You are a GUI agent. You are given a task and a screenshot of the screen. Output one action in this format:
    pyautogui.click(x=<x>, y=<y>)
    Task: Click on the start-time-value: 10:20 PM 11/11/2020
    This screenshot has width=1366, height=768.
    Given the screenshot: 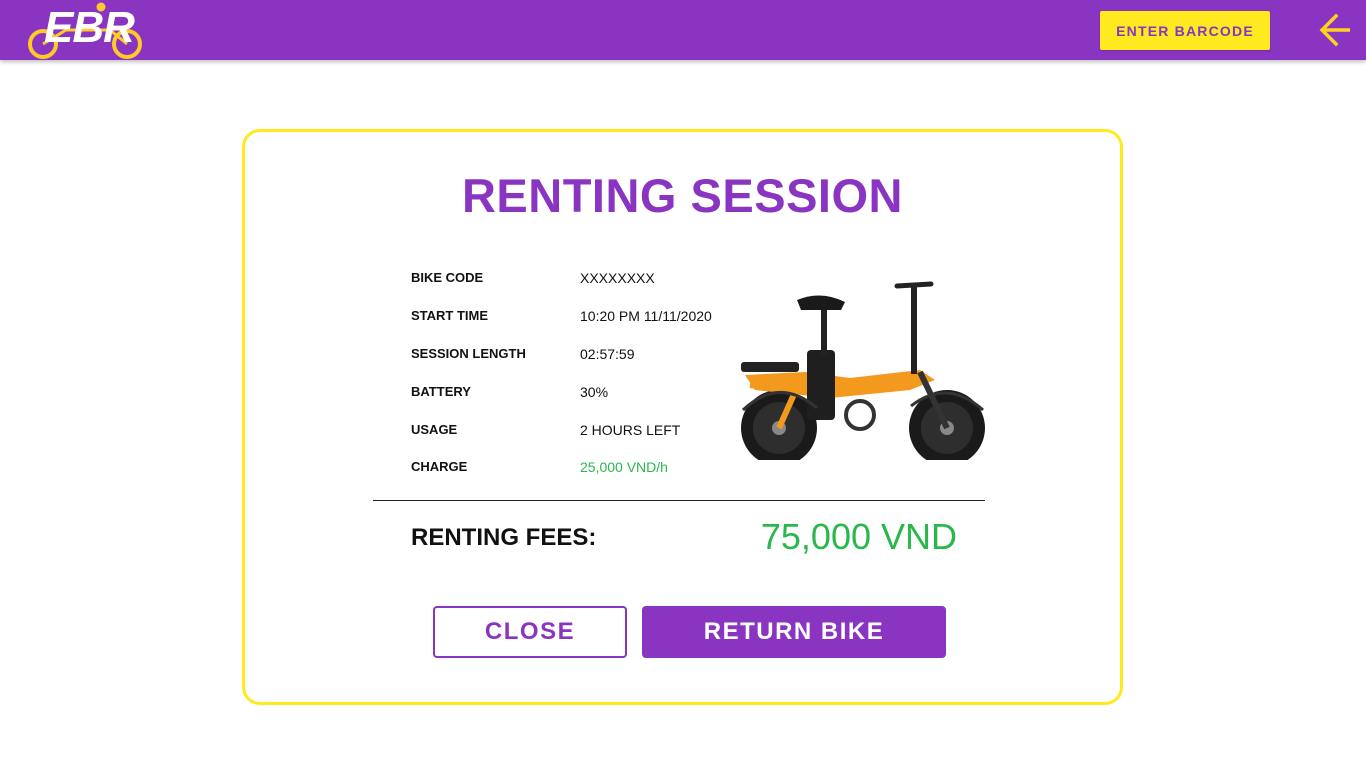 What is the action you would take?
    pyautogui.click(x=646, y=316)
    